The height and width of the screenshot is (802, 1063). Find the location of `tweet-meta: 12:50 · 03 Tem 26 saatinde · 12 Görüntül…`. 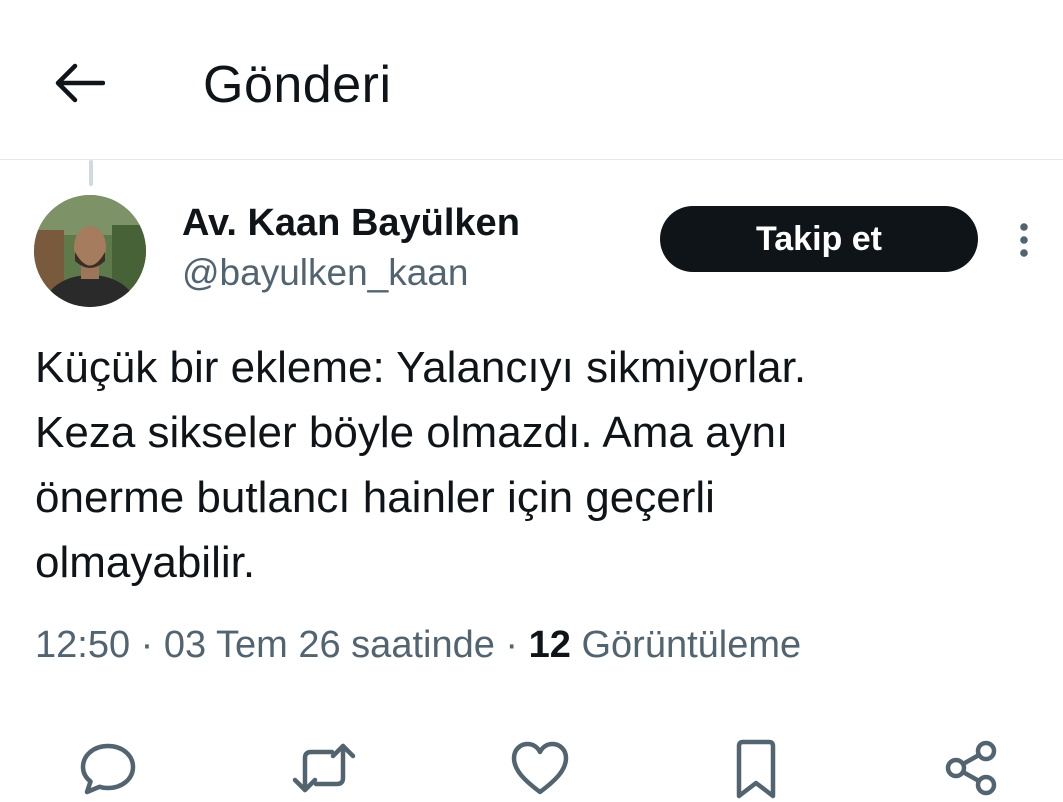

tweet-meta: 12:50 · 03 Tem 26 saatinde · 12 Görüntül… is located at coordinates (418, 645).